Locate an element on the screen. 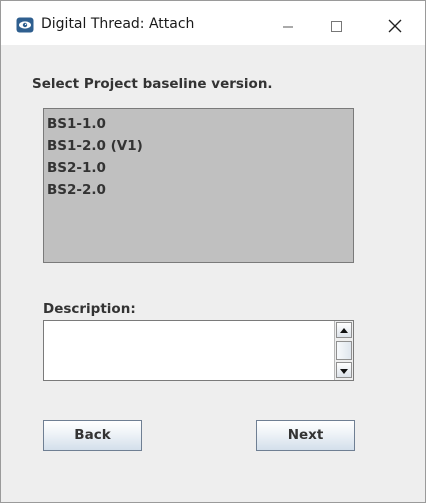  minimize-icon is located at coordinates (288, 27).